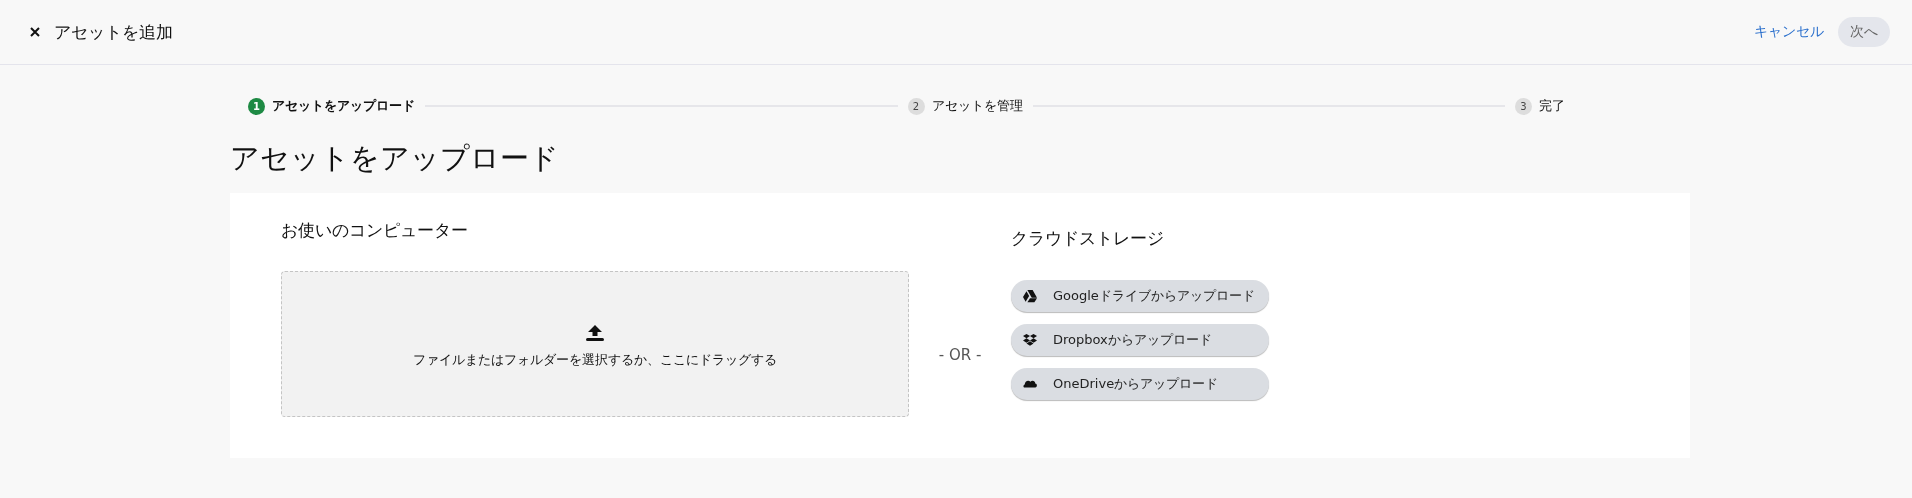 This screenshot has height=498, width=1912. I want to click on step: 1 アセットをアップロード, so click(331, 106).